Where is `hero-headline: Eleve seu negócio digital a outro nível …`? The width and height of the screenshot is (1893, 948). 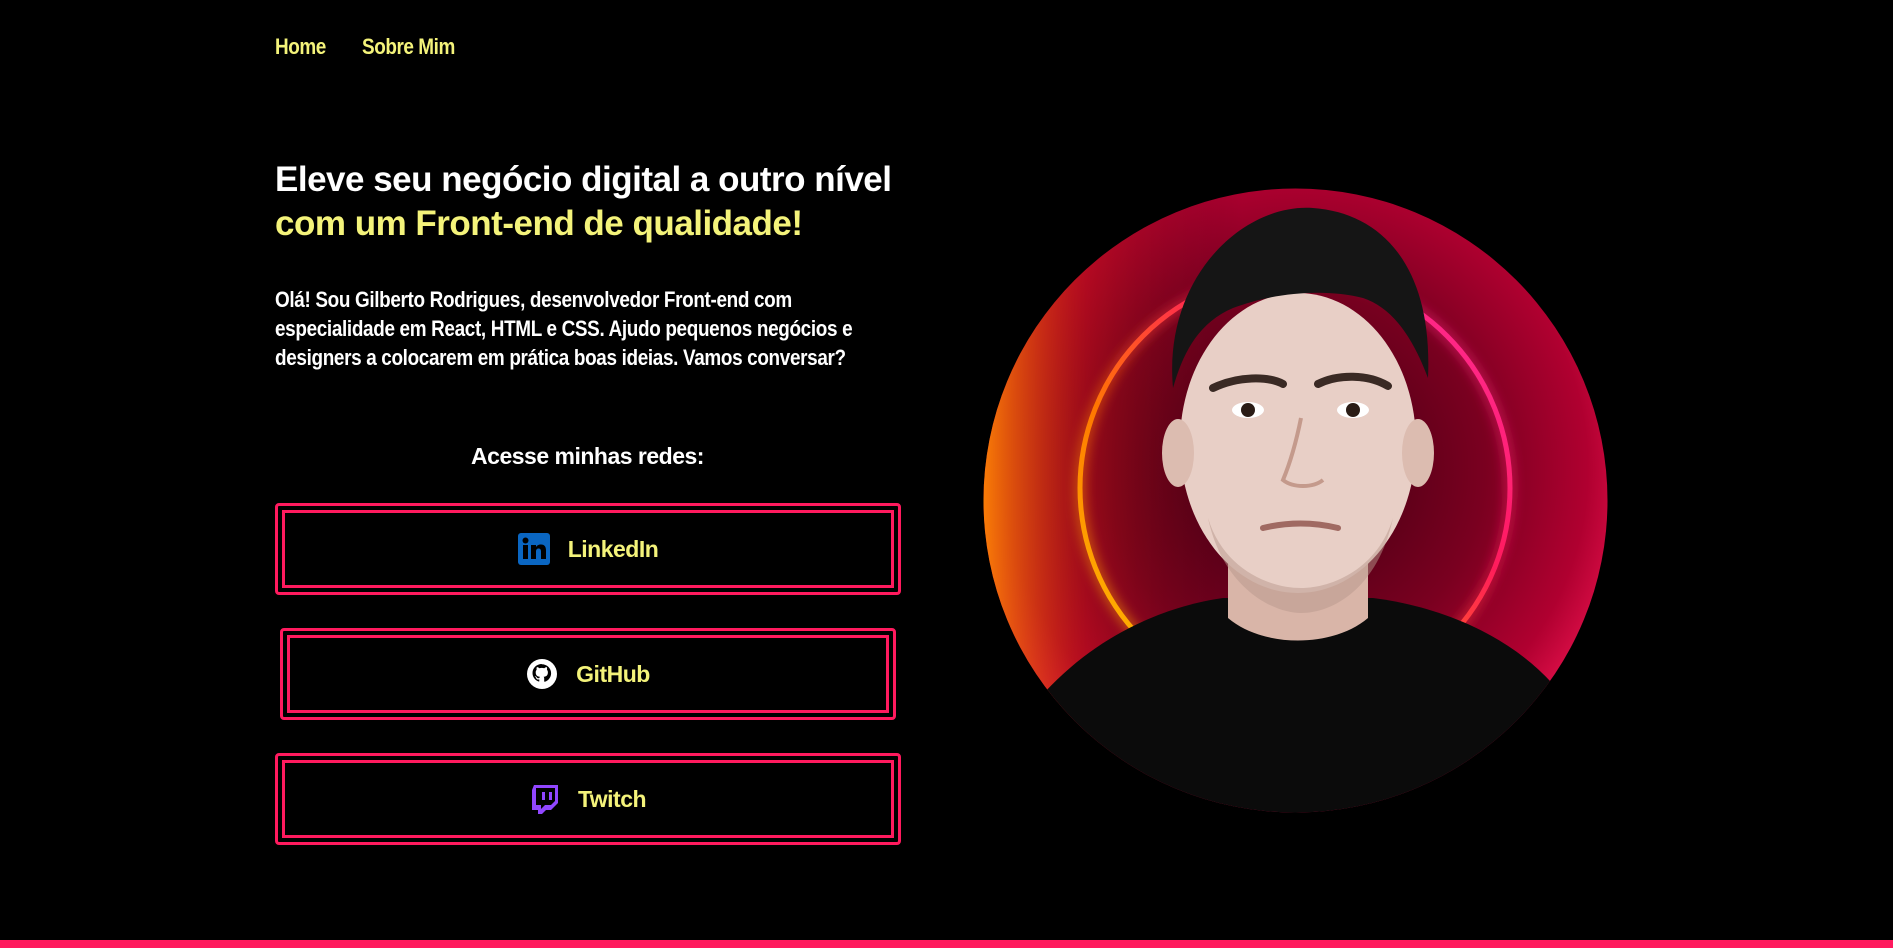 hero-headline: Eleve seu negócio digital a outro nível … is located at coordinates (583, 202).